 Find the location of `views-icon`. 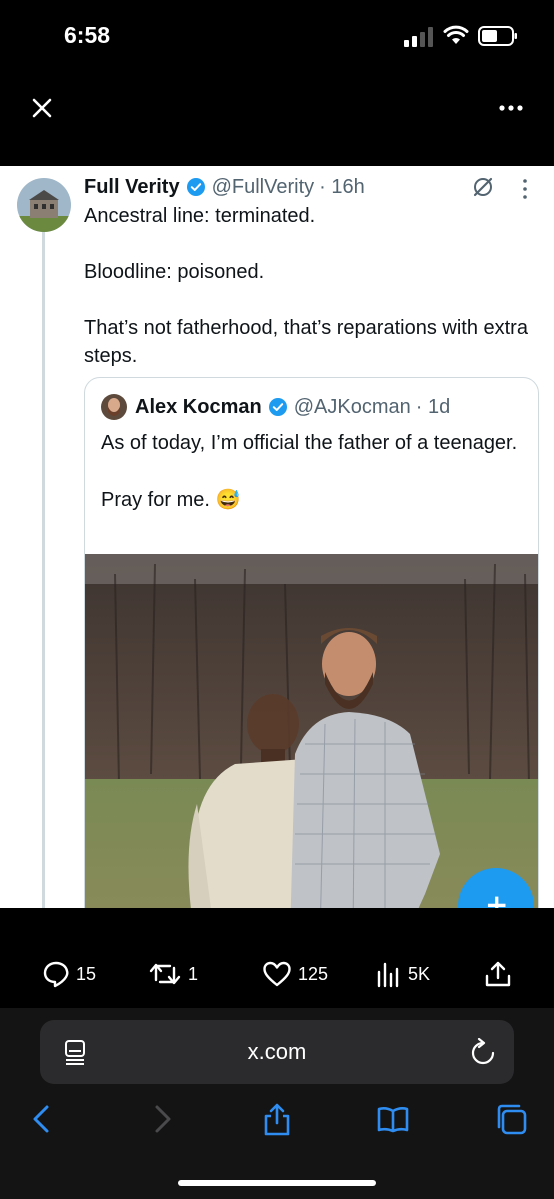

views-icon is located at coordinates (388, 975).